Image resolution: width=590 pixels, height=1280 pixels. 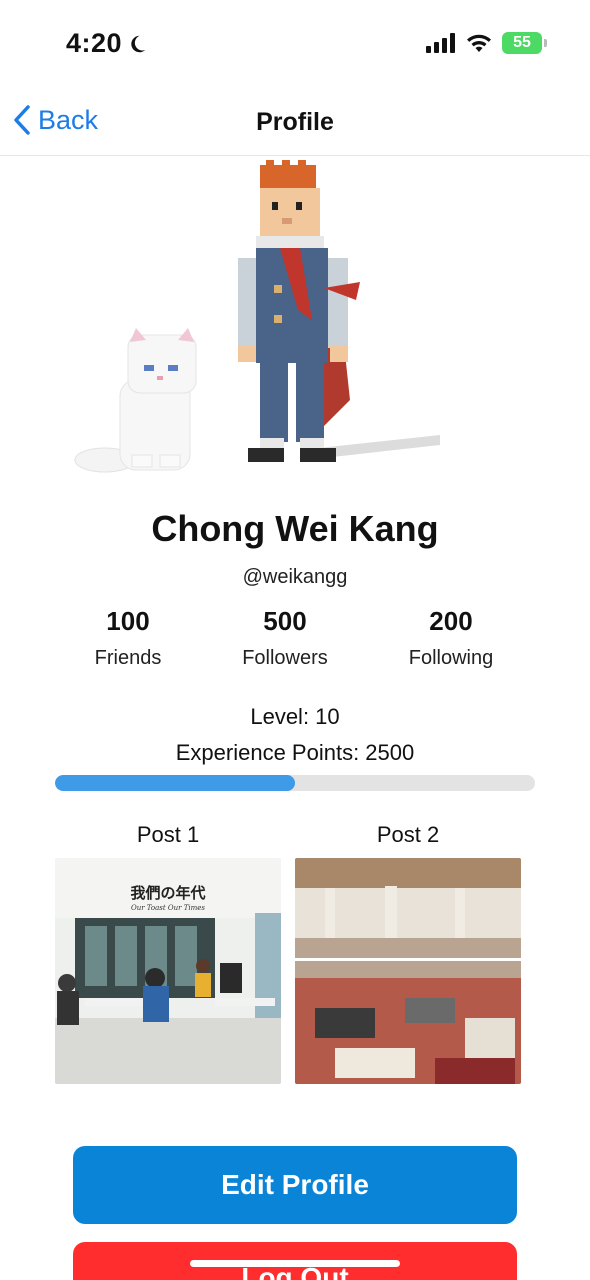 I want to click on status-time: 4:20, so click(x=107, y=43).